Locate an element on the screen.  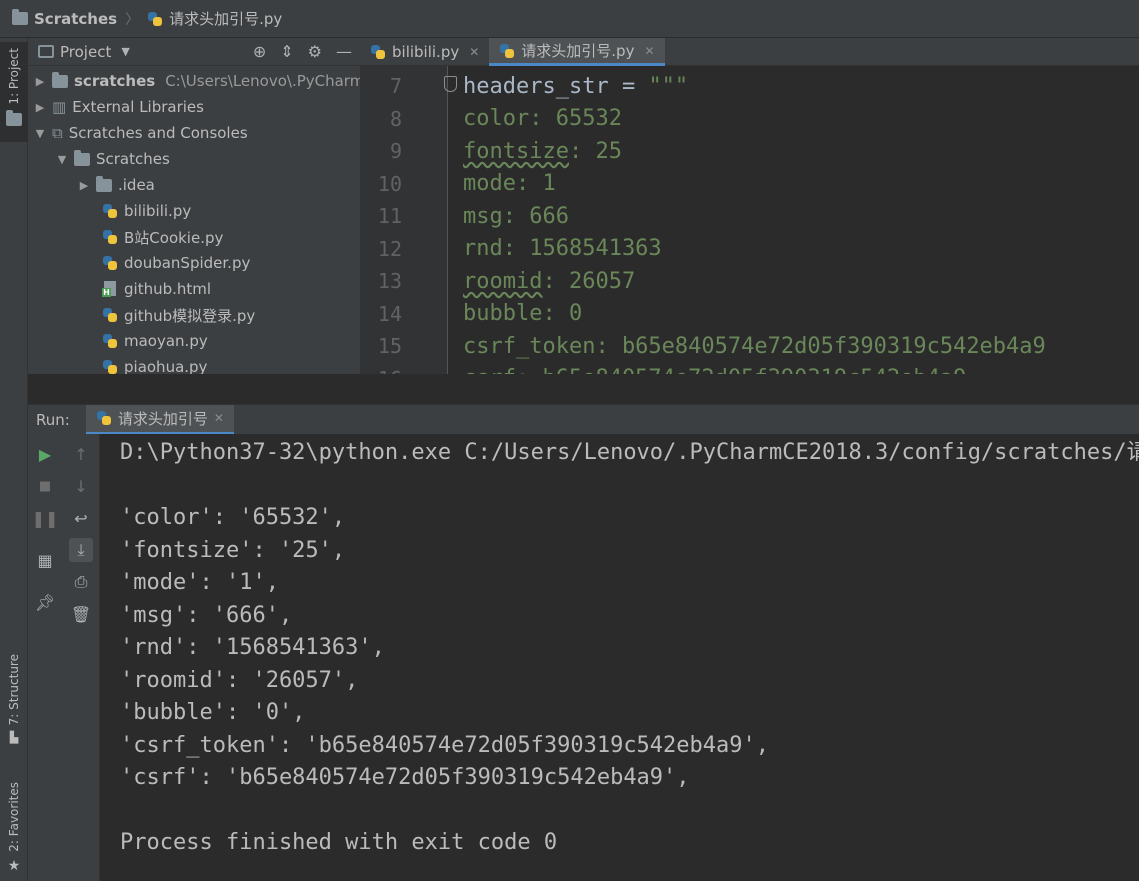
run-tab-label: 请求头加引号 is located at coordinates (162, 418).